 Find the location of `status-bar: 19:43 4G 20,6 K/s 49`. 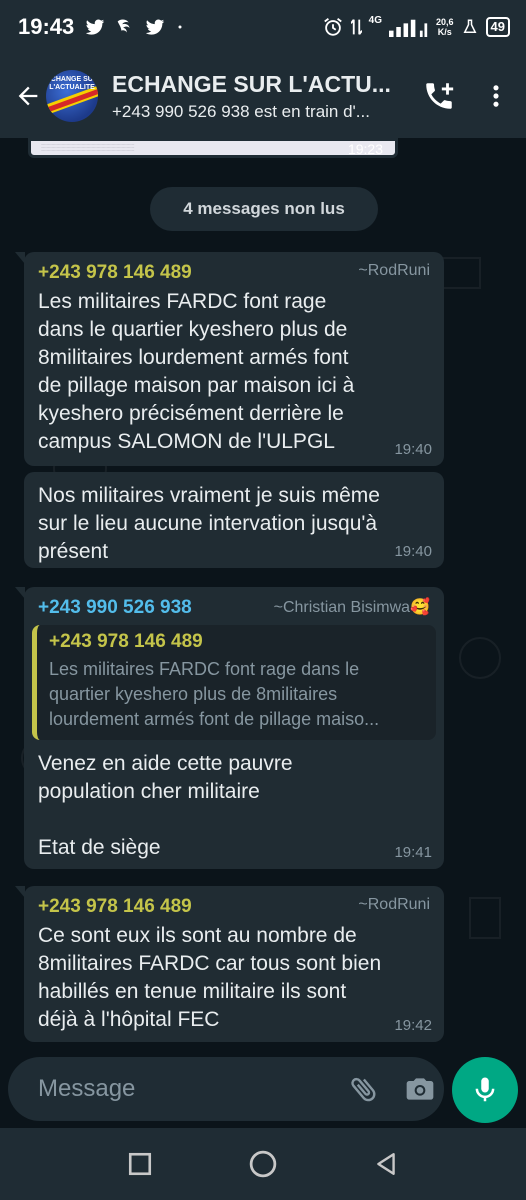

status-bar: 19:43 4G 20,6 K/s 49 is located at coordinates (263, 27).